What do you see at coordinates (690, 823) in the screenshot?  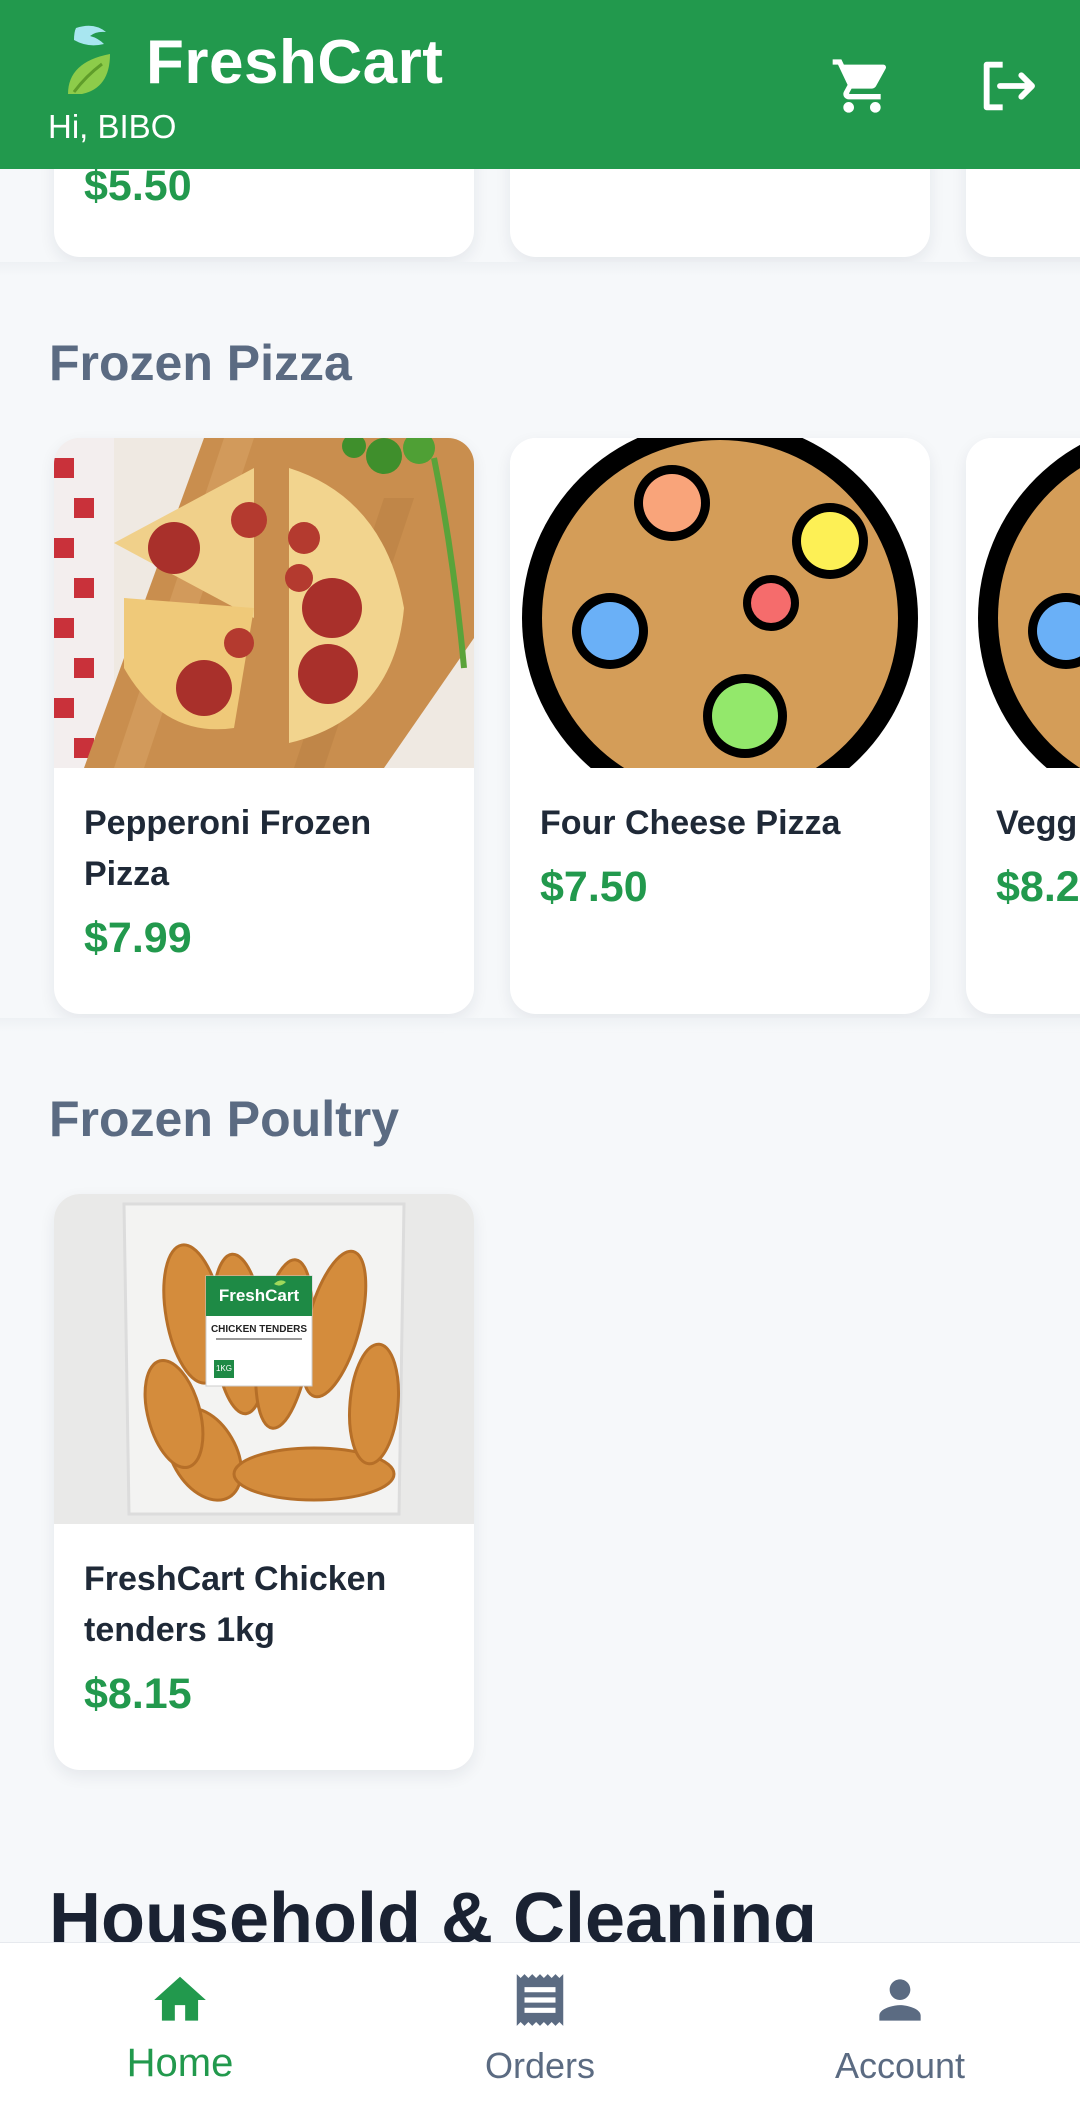 I see `product-name: Four Cheese Pizza` at bounding box center [690, 823].